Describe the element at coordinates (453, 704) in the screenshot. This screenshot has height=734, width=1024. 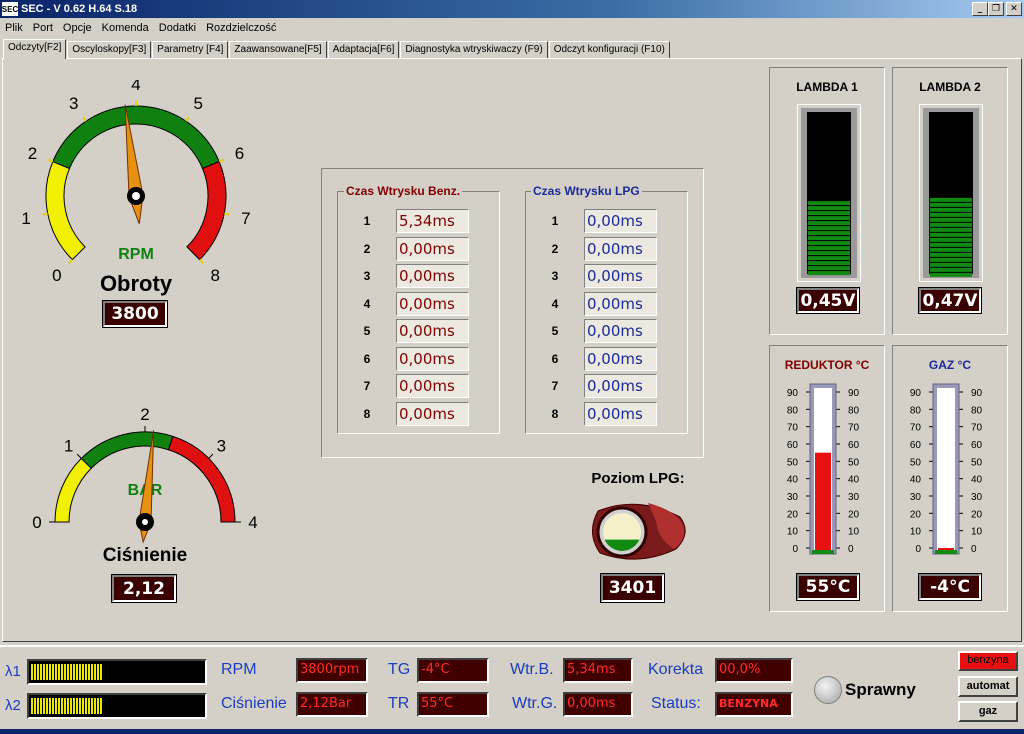
I see `tr-value: 55°C` at that location.